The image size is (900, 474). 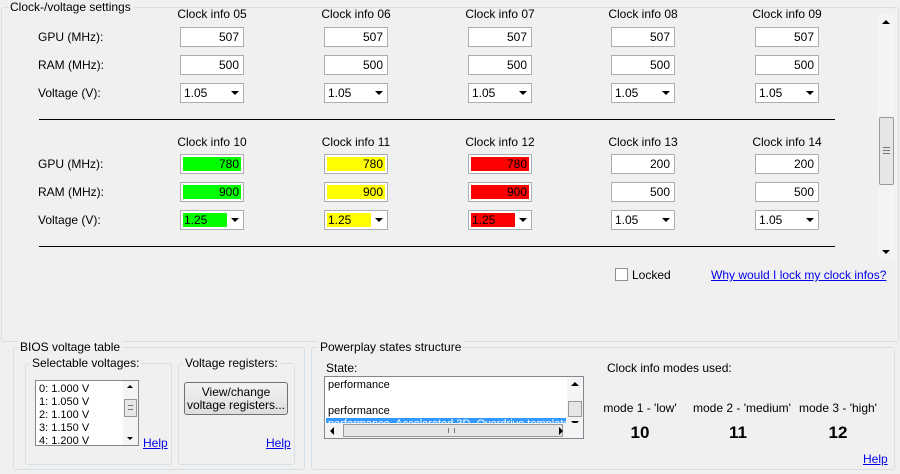 What do you see at coordinates (500, 142) in the screenshot?
I see `bottom-clock-header: Clock info 12` at bounding box center [500, 142].